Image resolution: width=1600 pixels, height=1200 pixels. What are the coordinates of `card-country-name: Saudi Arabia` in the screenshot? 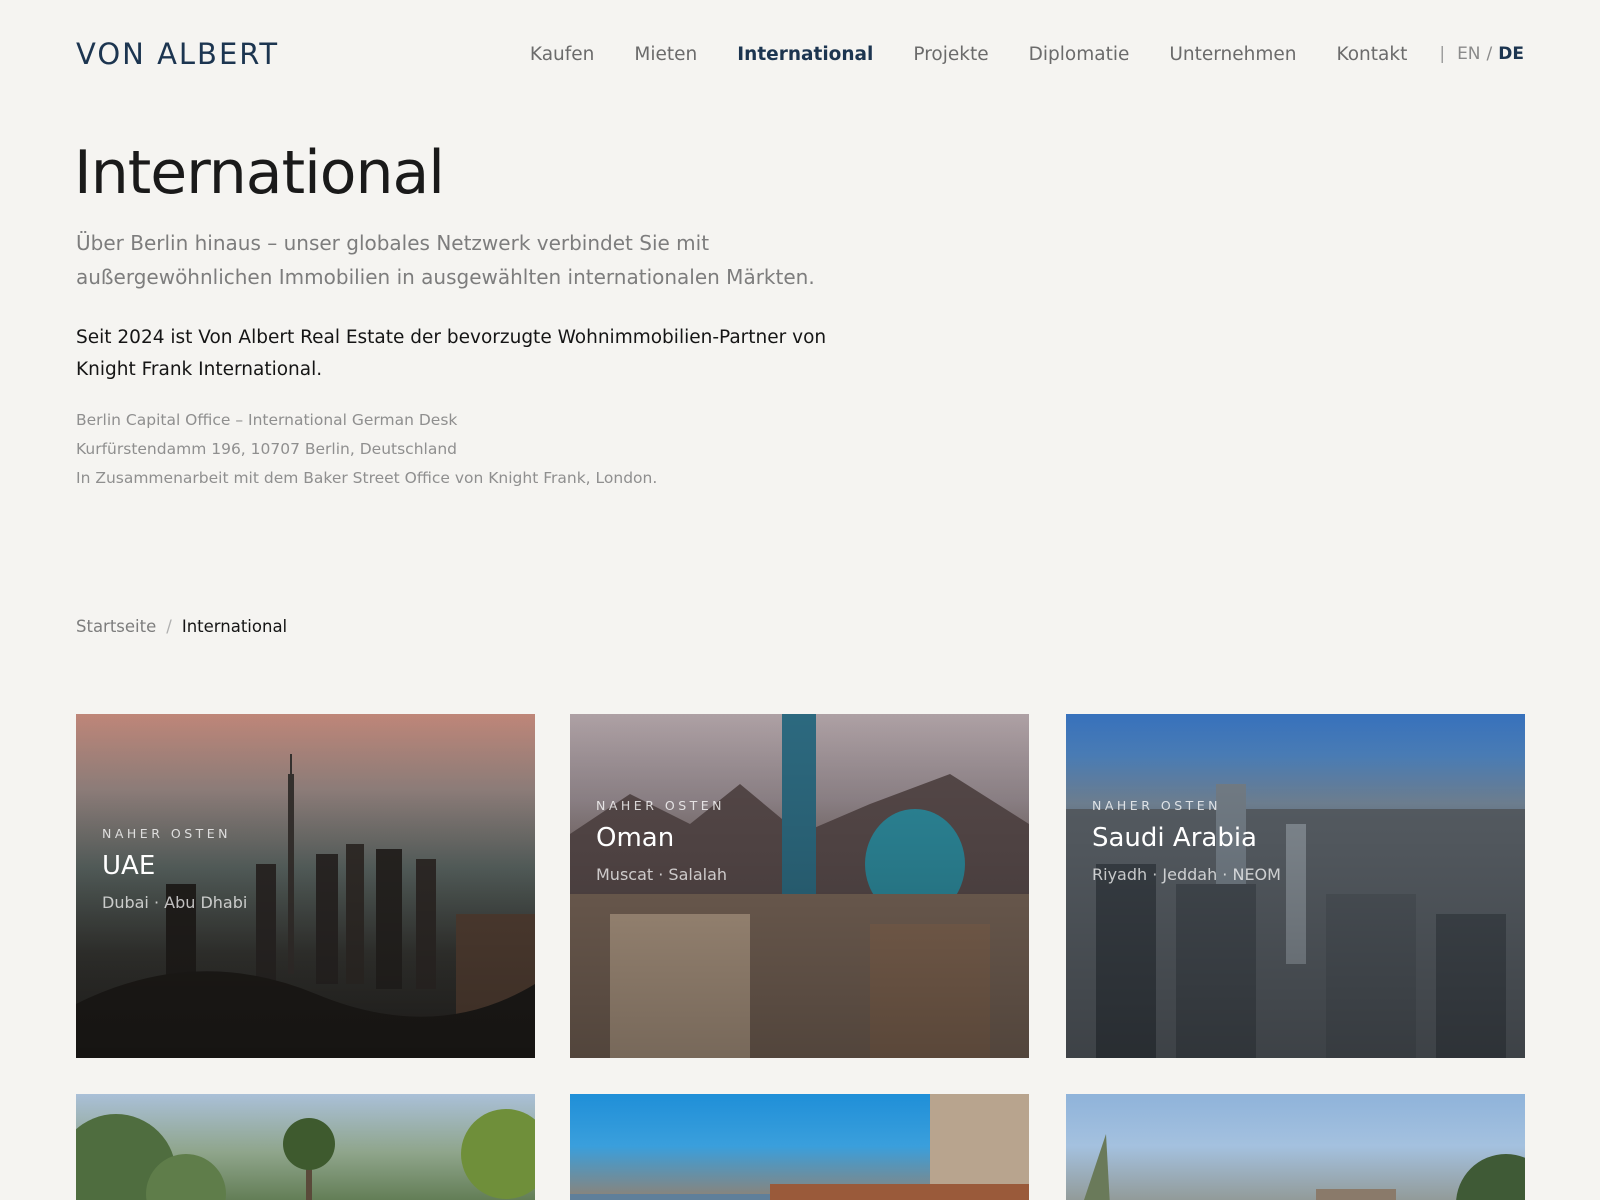 It's located at (1174, 838).